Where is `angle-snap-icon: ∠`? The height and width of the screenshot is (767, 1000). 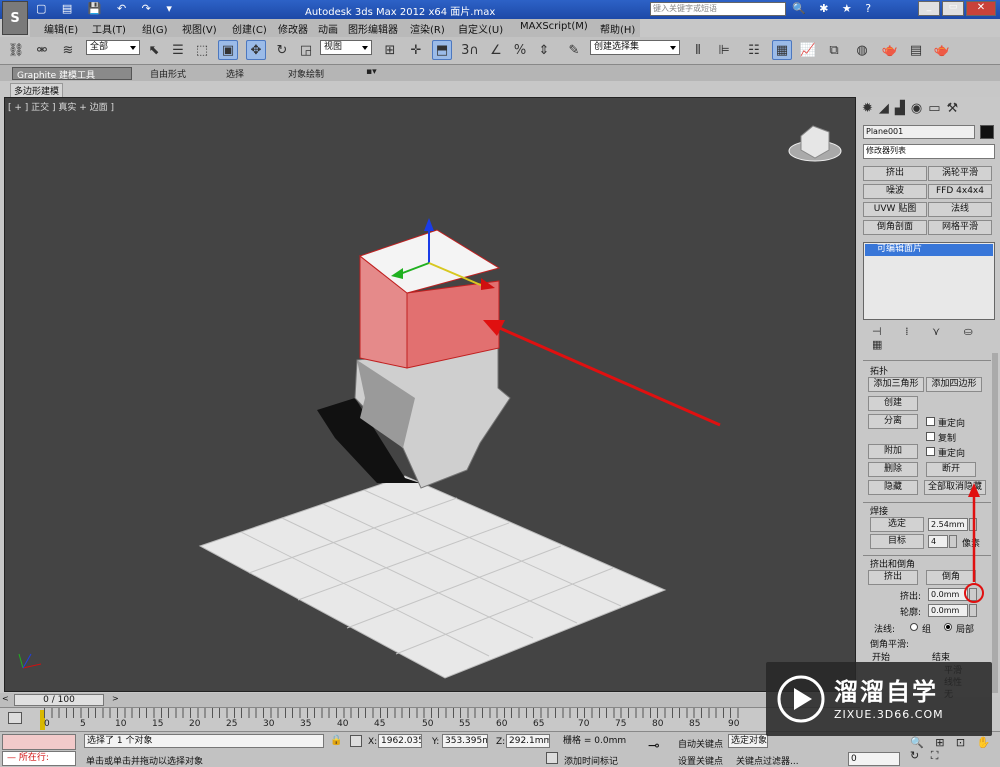
angle-snap-icon: ∠ is located at coordinates (496, 50).